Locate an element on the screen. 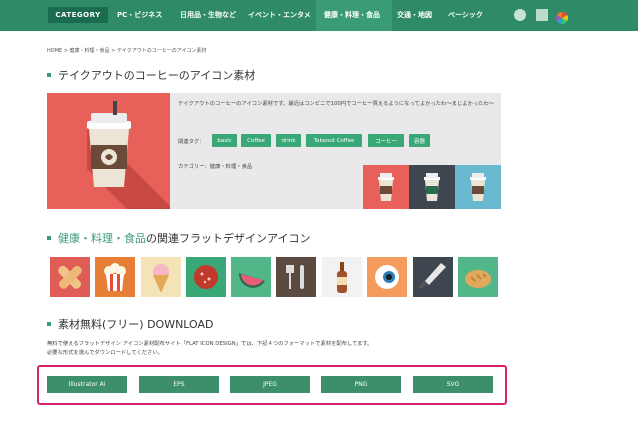 Image resolution: width=638 pixels, height=424 pixels. download-png-button: PNG is located at coordinates (361, 384).